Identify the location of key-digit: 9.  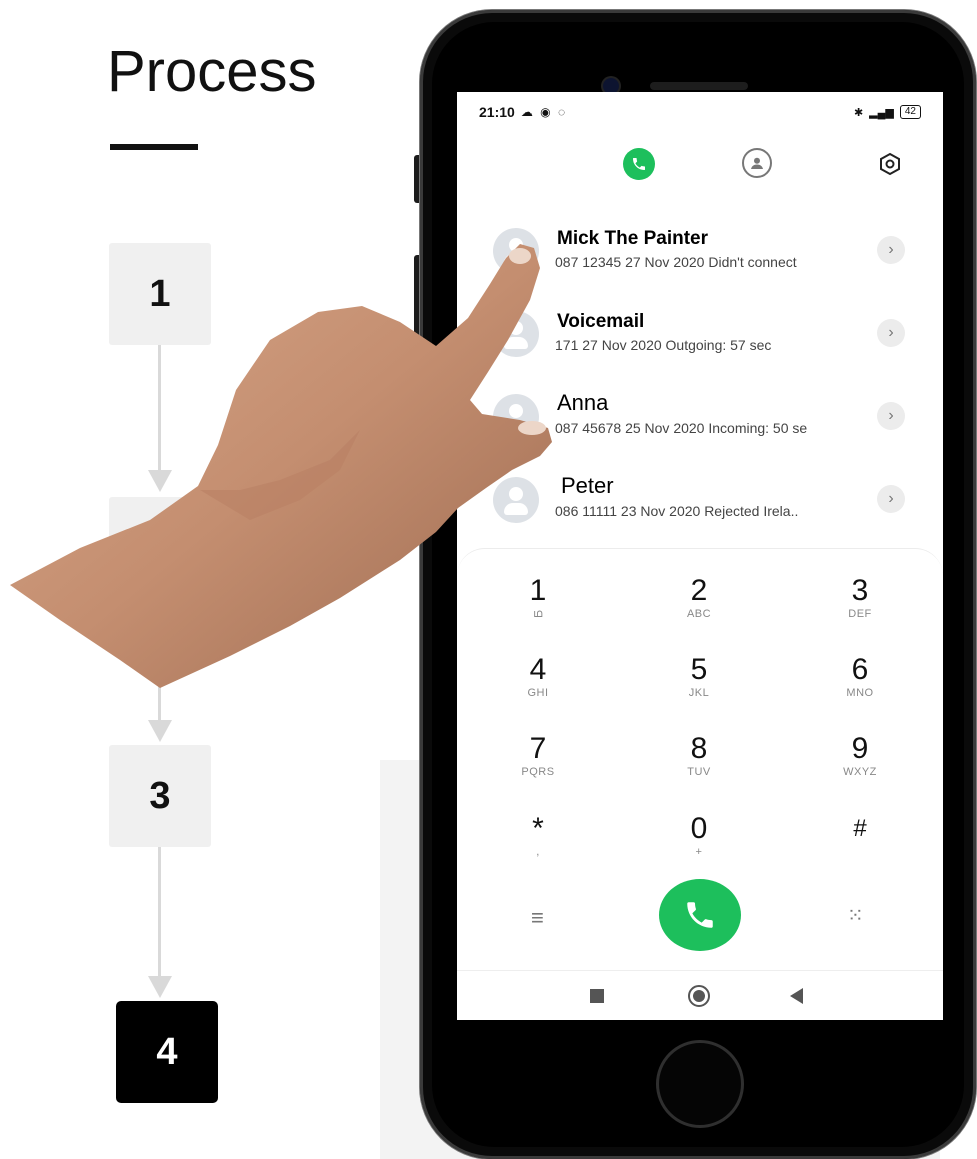
(860, 748).